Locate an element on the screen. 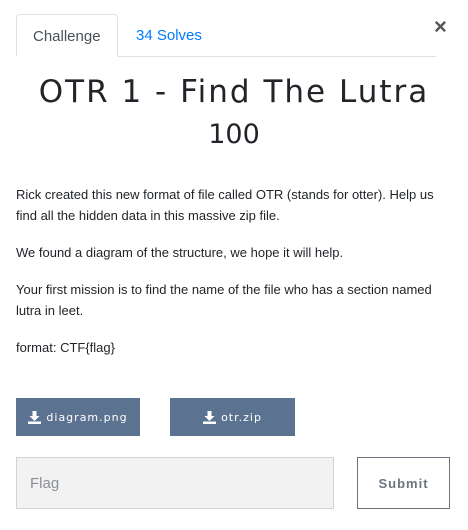 The width and height of the screenshot is (468, 530). download-diagram-label: diagram.png is located at coordinates (87, 417).